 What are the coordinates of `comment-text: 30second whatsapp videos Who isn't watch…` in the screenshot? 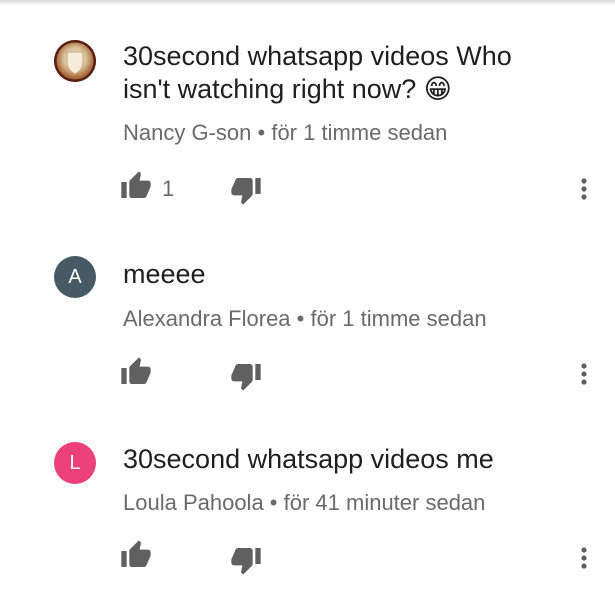 It's located at (317, 72).